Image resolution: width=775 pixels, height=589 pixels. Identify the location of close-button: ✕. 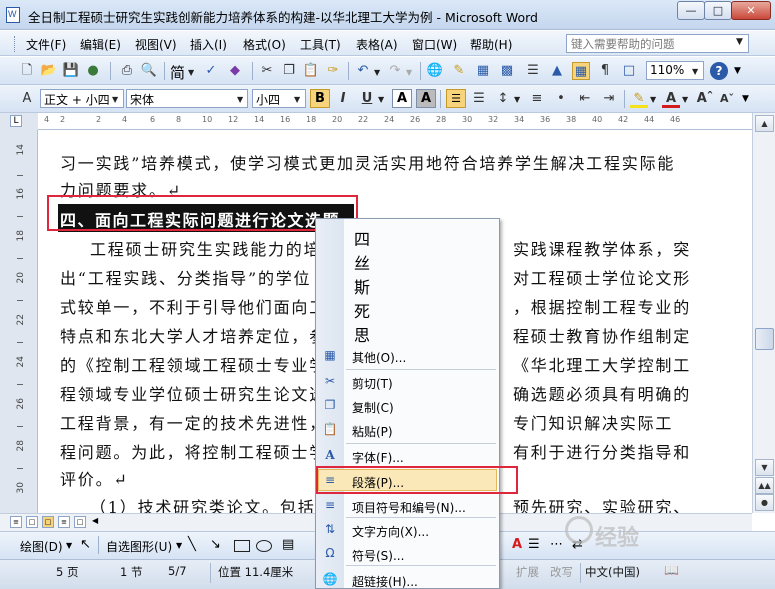
(751, 10).